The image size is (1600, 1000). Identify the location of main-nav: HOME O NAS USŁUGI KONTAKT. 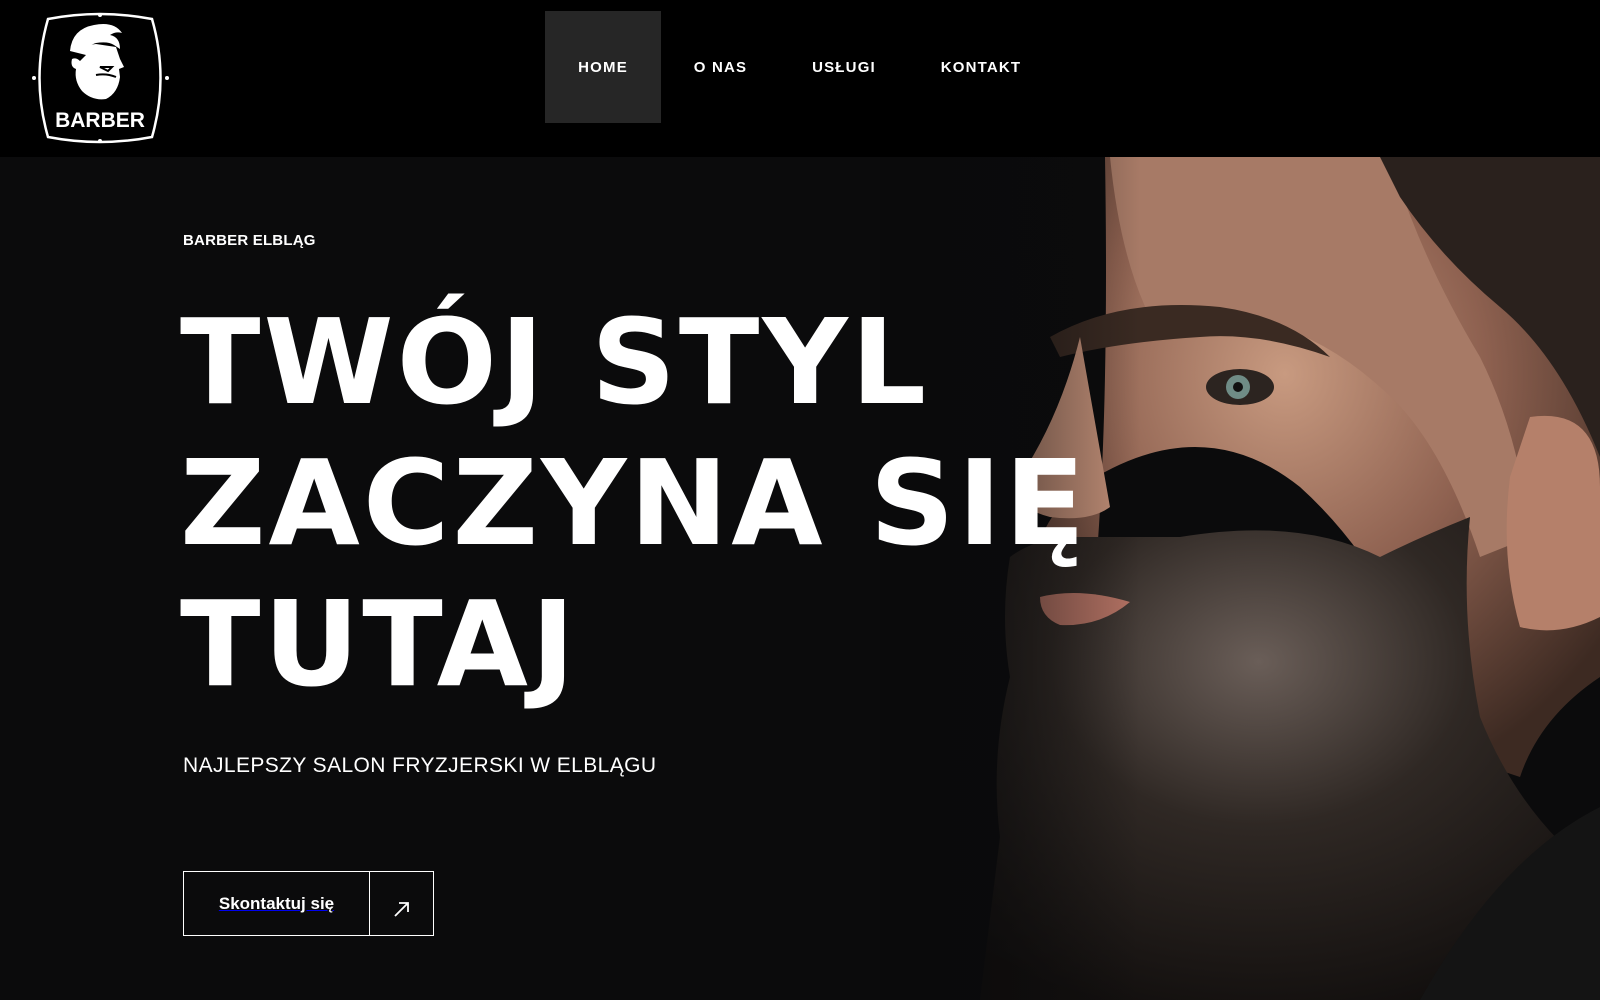
(799, 67).